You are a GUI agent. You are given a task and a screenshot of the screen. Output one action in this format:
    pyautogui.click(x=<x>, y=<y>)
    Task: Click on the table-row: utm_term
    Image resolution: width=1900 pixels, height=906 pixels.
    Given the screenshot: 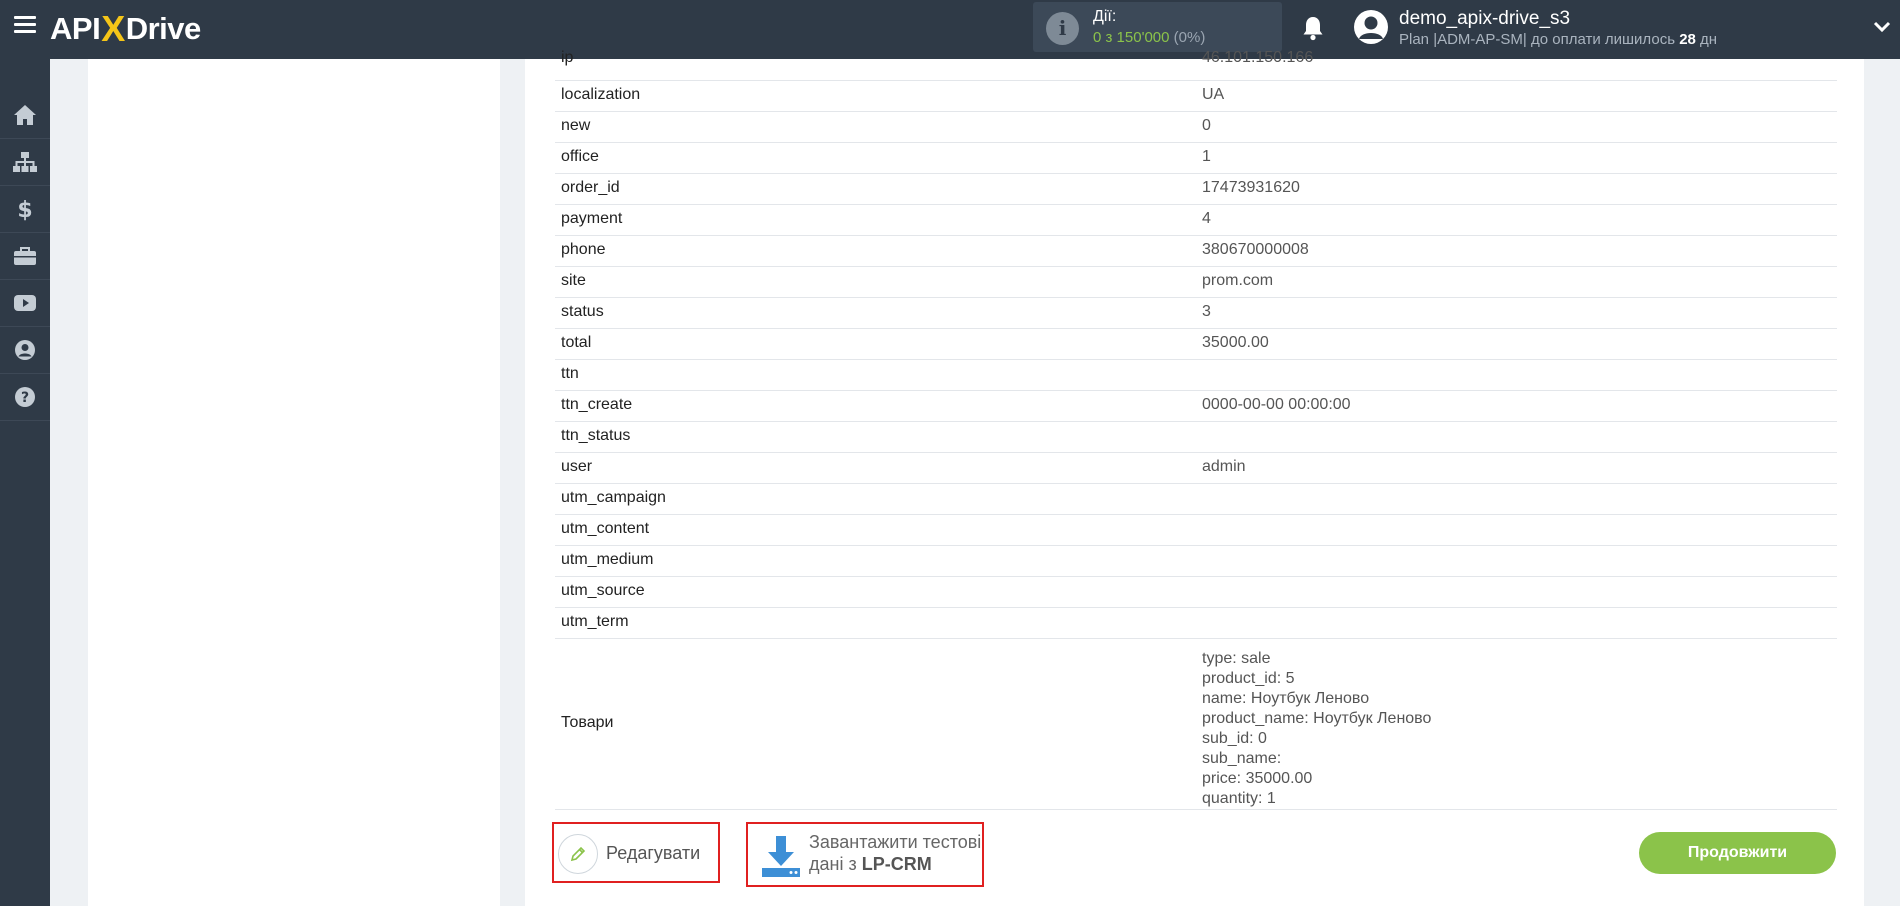 What is the action you would take?
    pyautogui.click(x=1196, y=623)
    